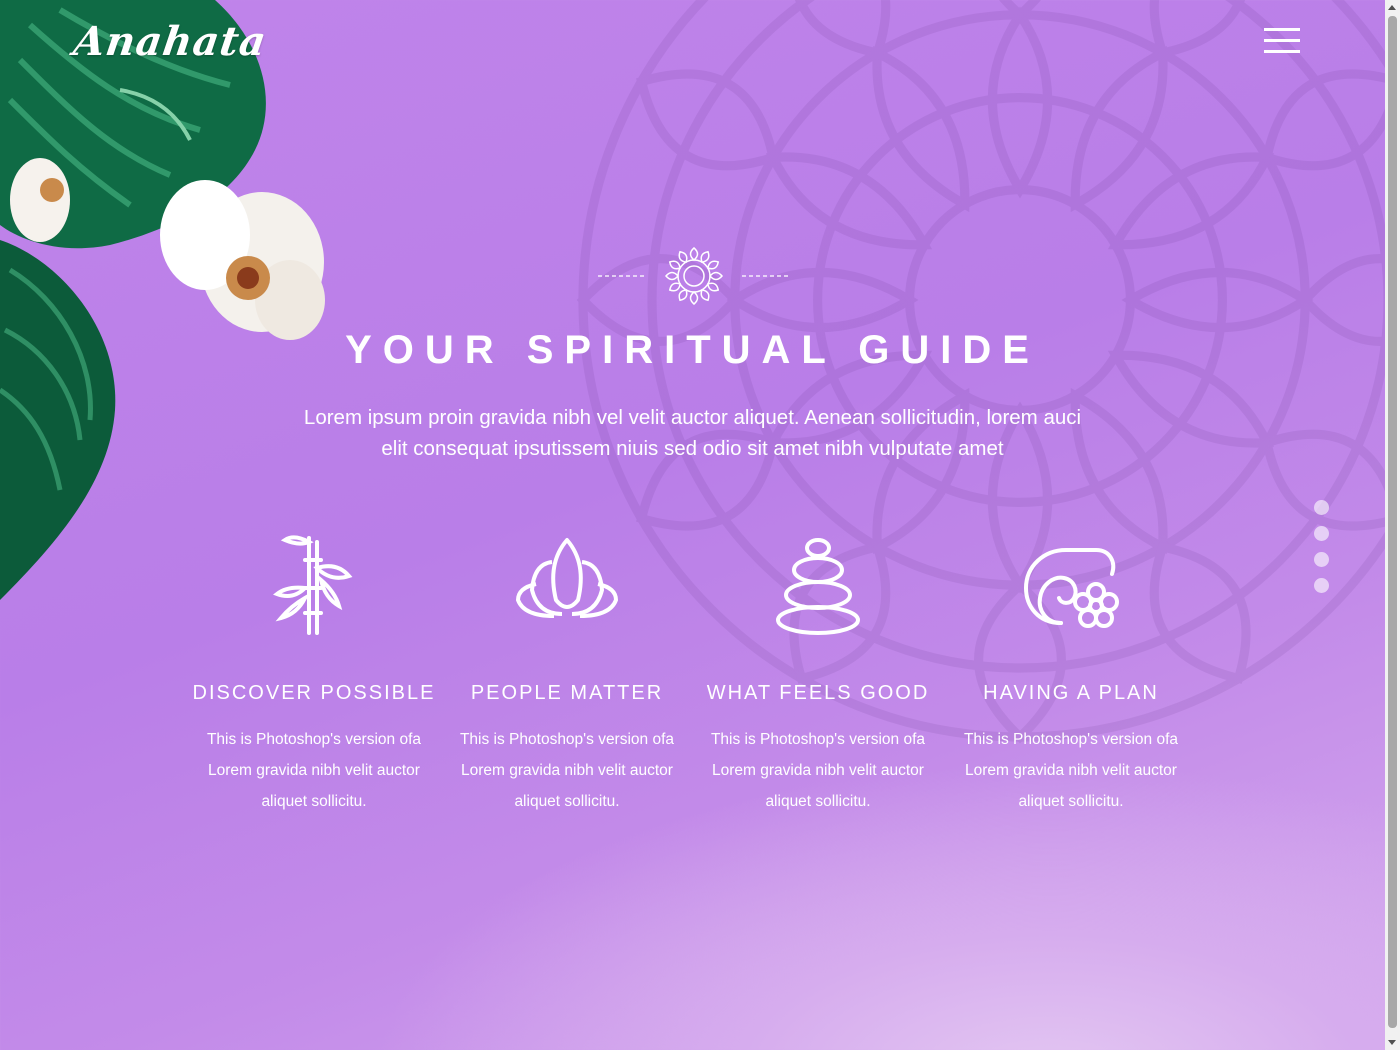  What do you see at coordinates (1392, 1042) in the screenshot?
I see `scroll-down-arrow-icon` at bounding box center [1392, 1042].